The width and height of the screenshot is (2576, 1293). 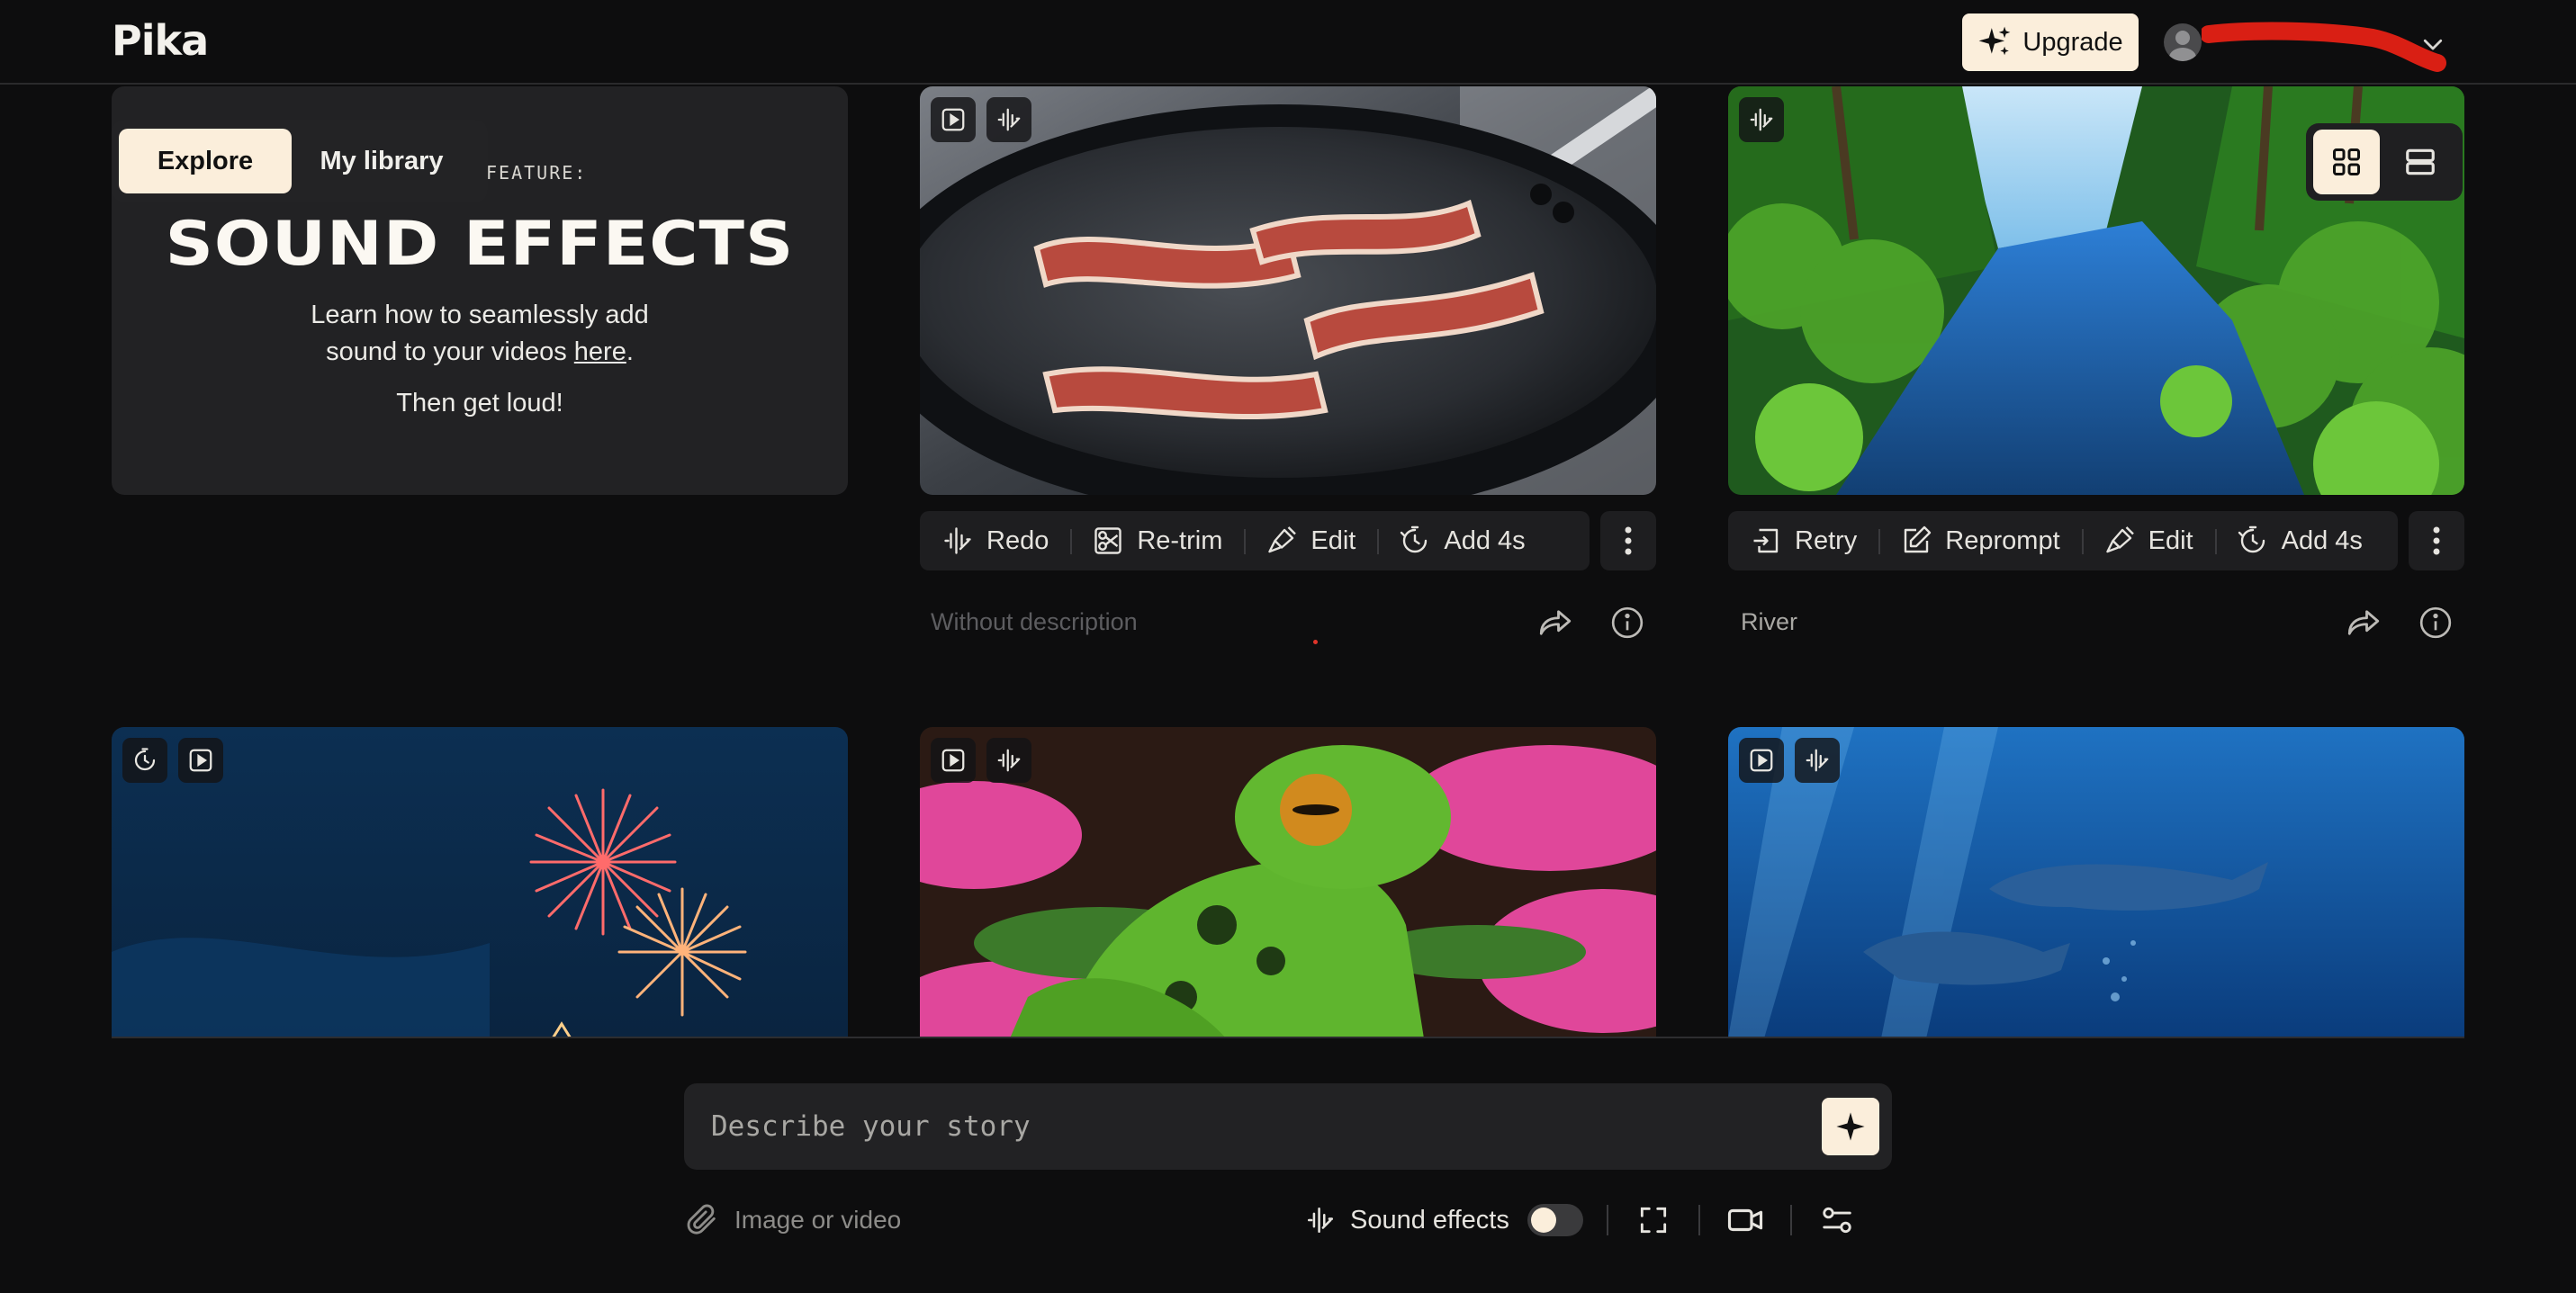 I want to click on feature-body-line2: sound to your videos here., so click(x=480, y=352).